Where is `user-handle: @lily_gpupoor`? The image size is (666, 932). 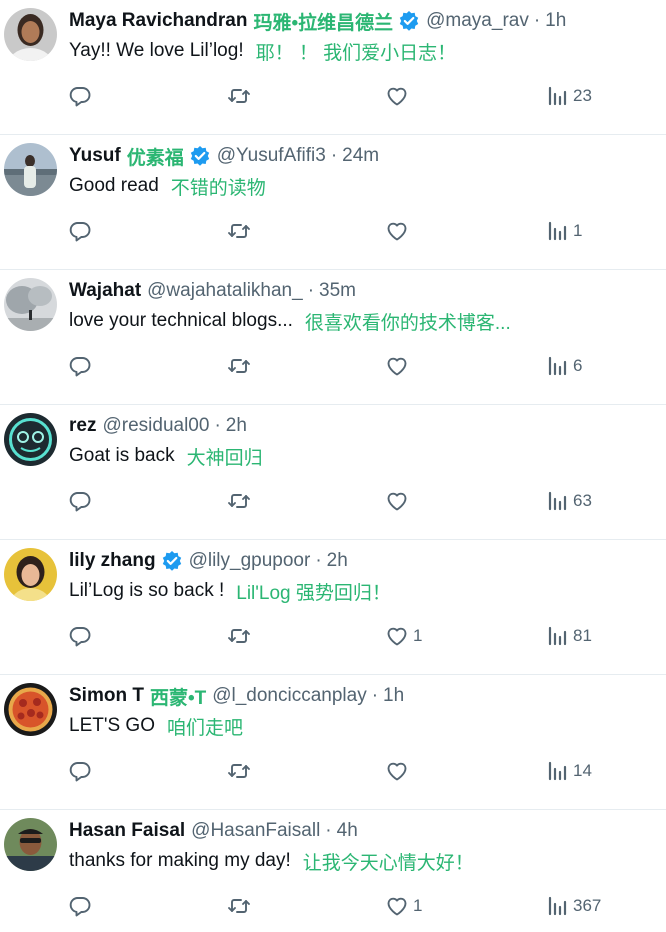 user-handle: @lily_gpupoor is located at coordinates (250, 561).